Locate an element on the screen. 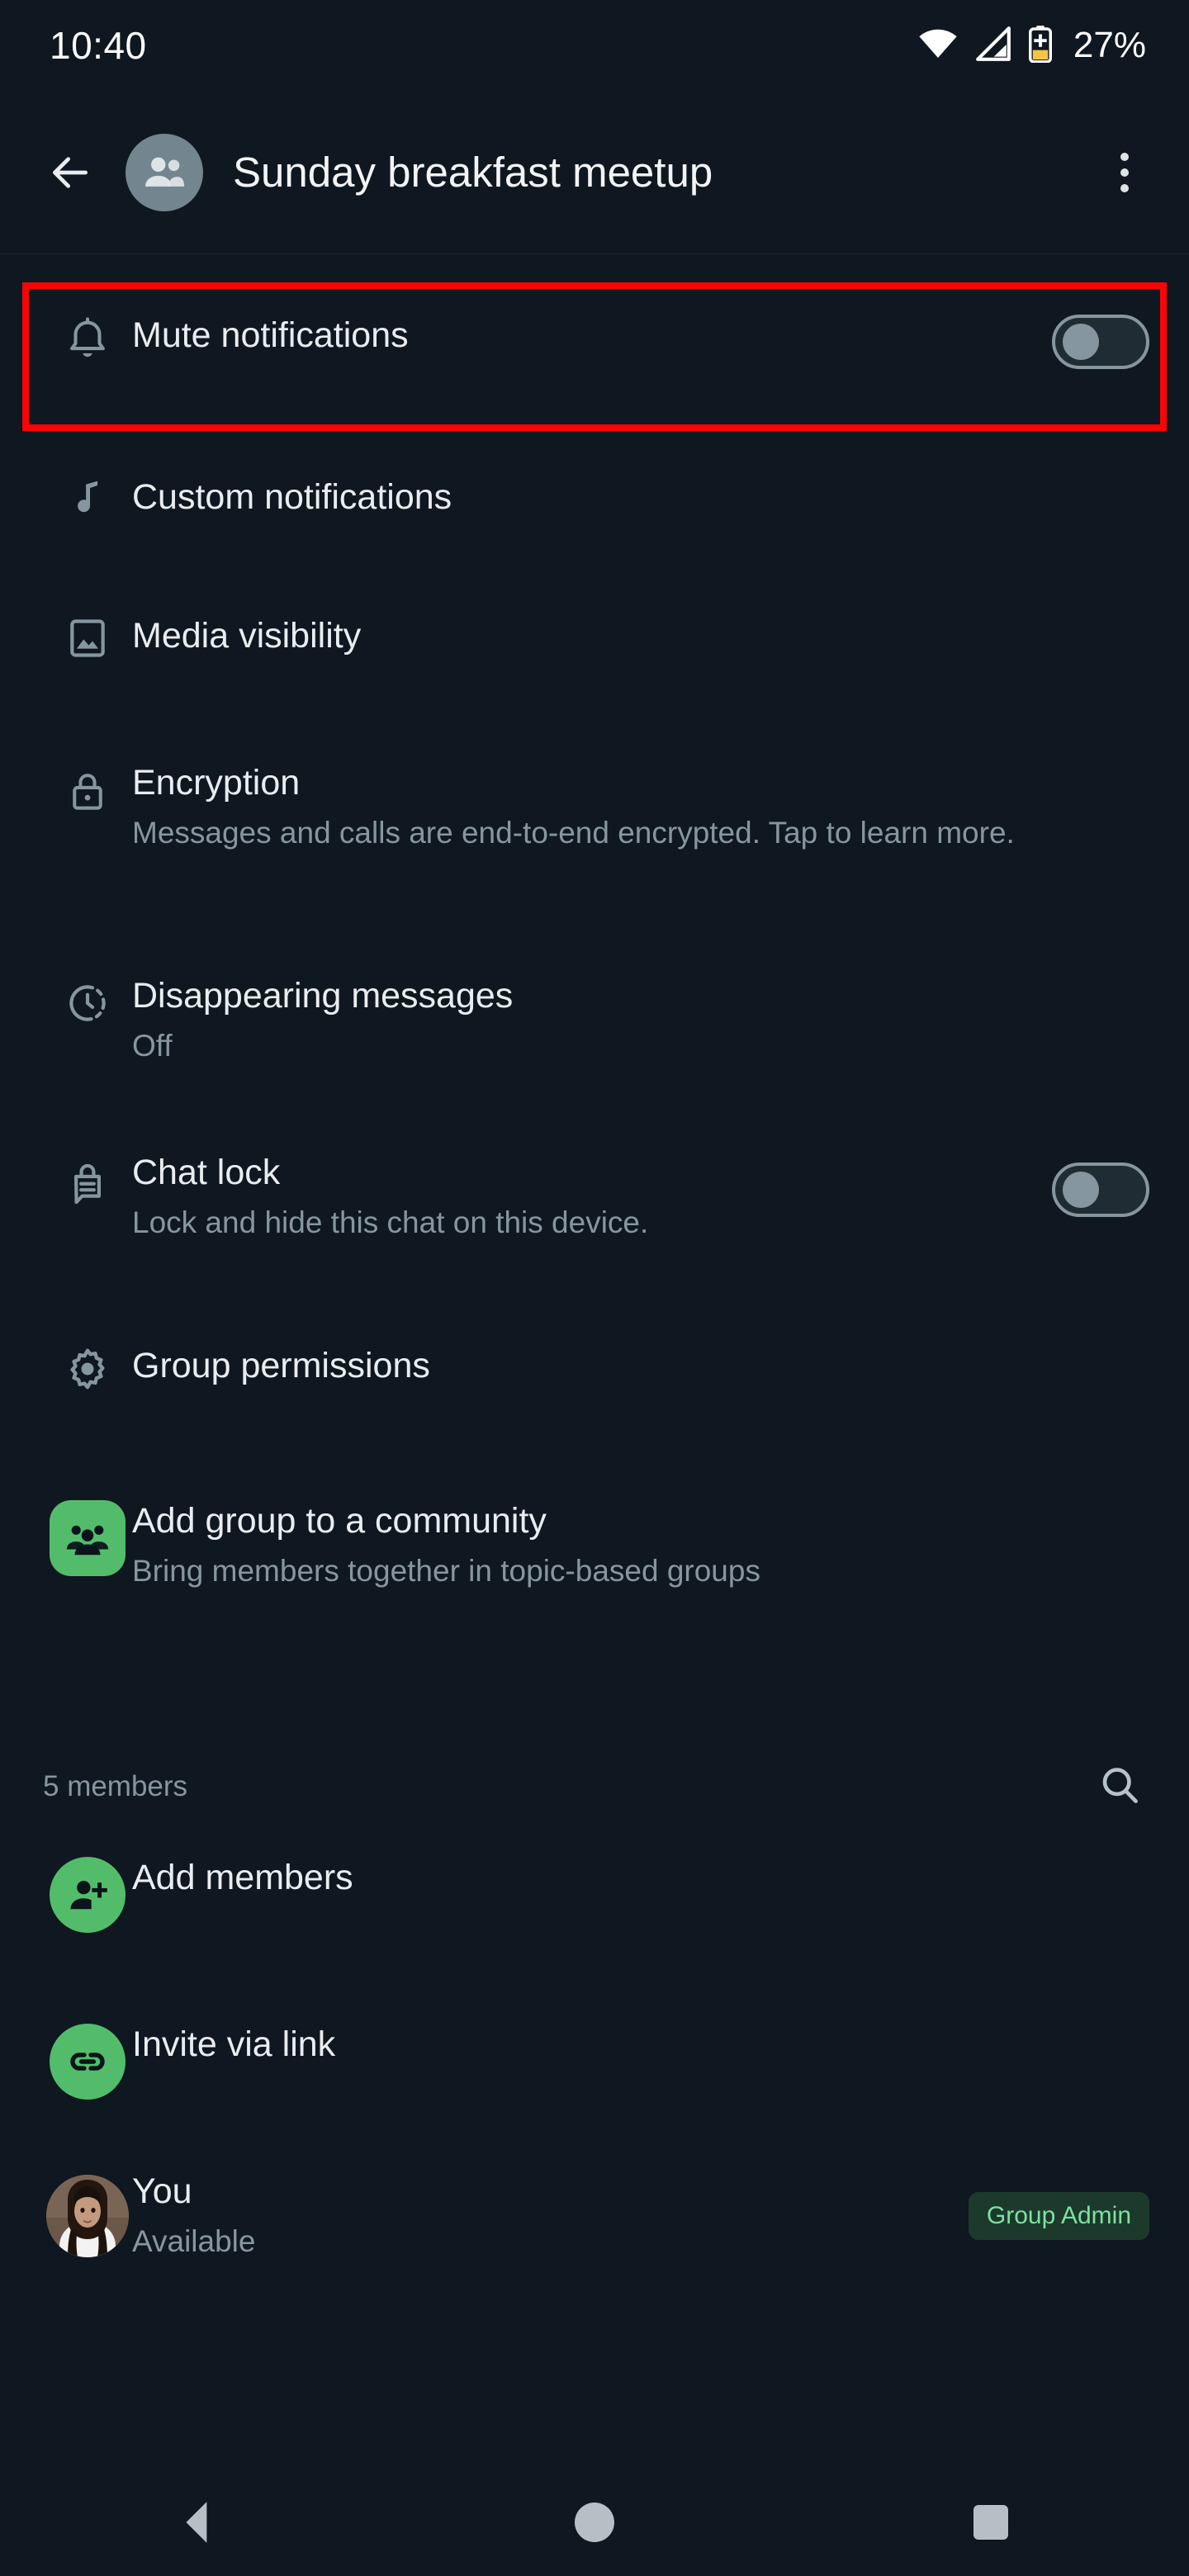 This screenshot has width=1189, height=2576. settings-row-mute-notifications: Mute notifications is located at coordinates (594, 342).